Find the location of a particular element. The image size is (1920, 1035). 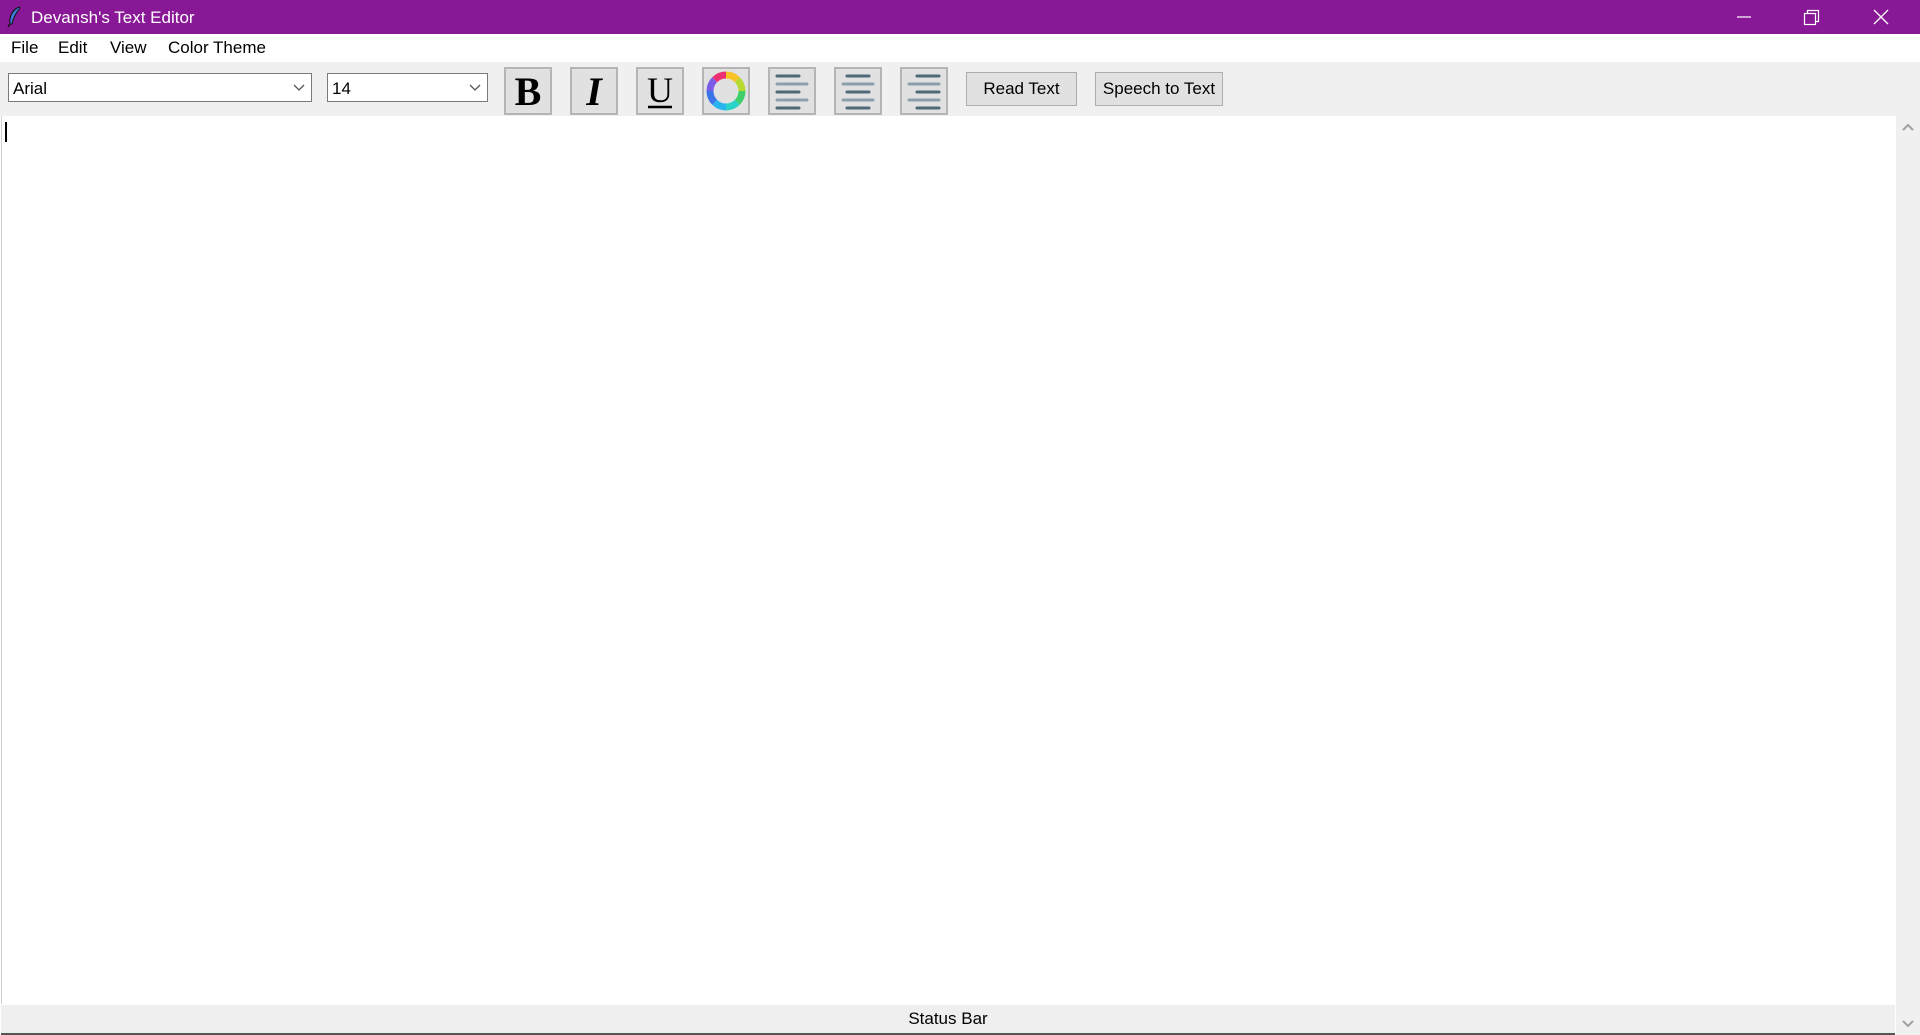

underline-icon: U is located at coordinates (660, 90).